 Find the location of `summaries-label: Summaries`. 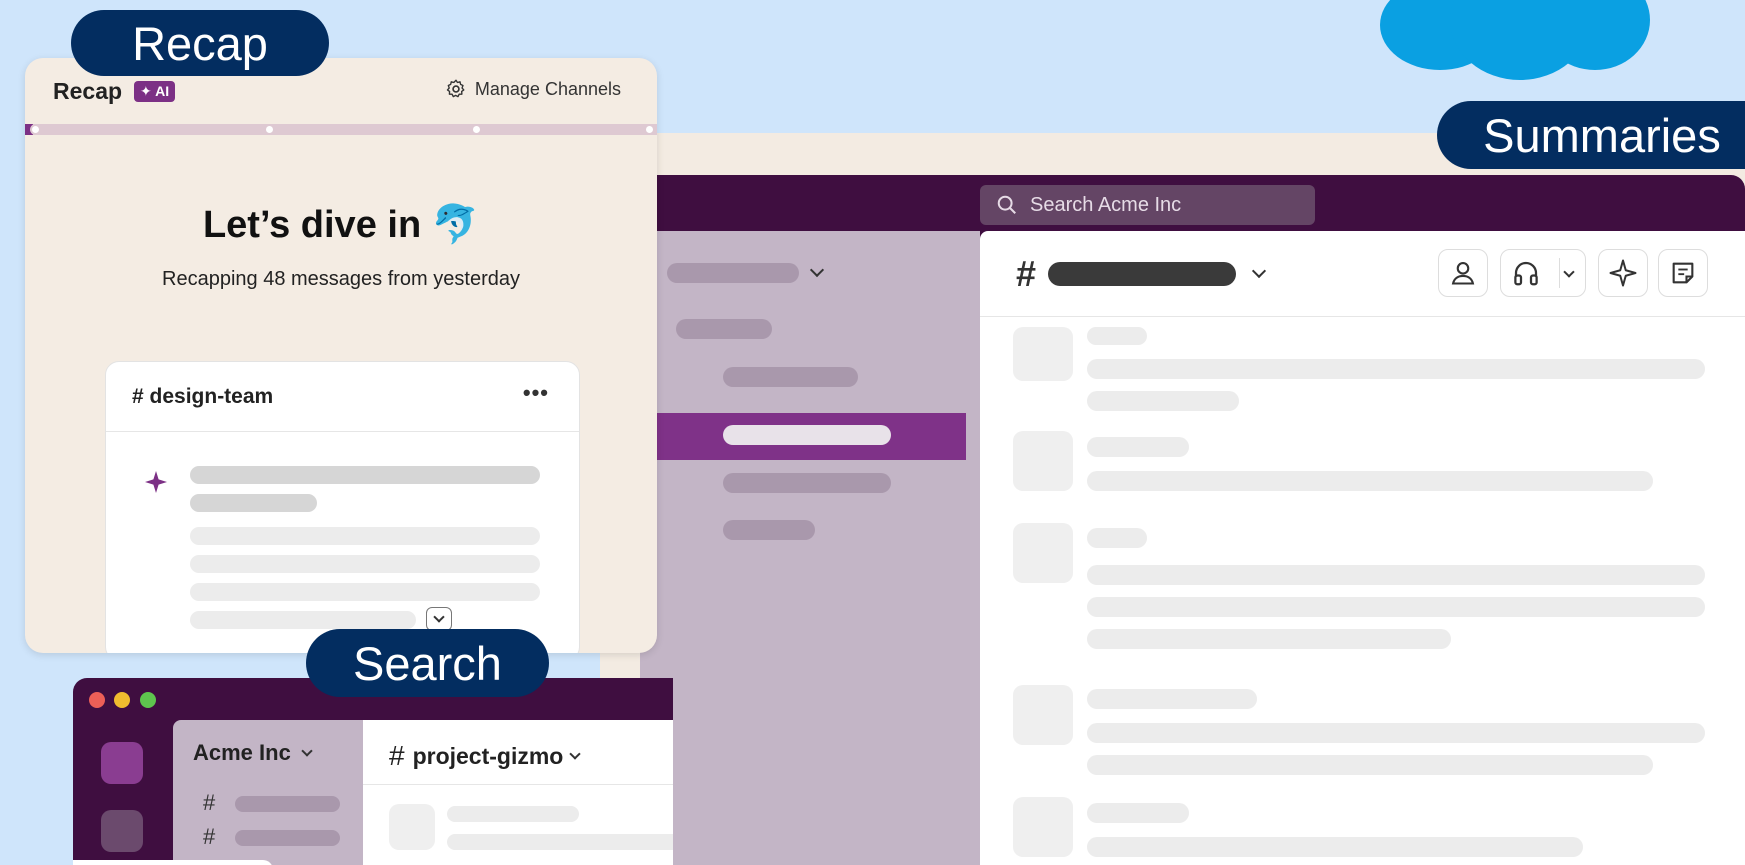

summaries-label: Summaries is located at coordinates (1591, 135).